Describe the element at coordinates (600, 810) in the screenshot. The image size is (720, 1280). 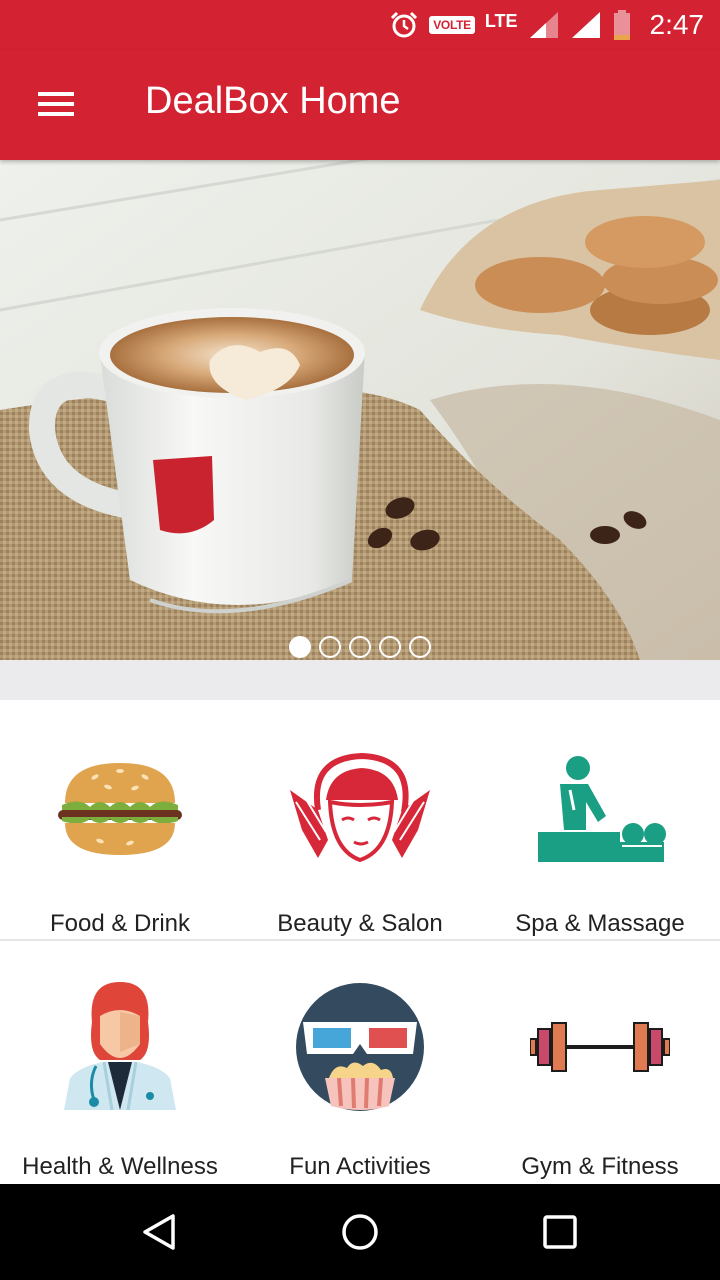
I see `massage-icon` at that location.